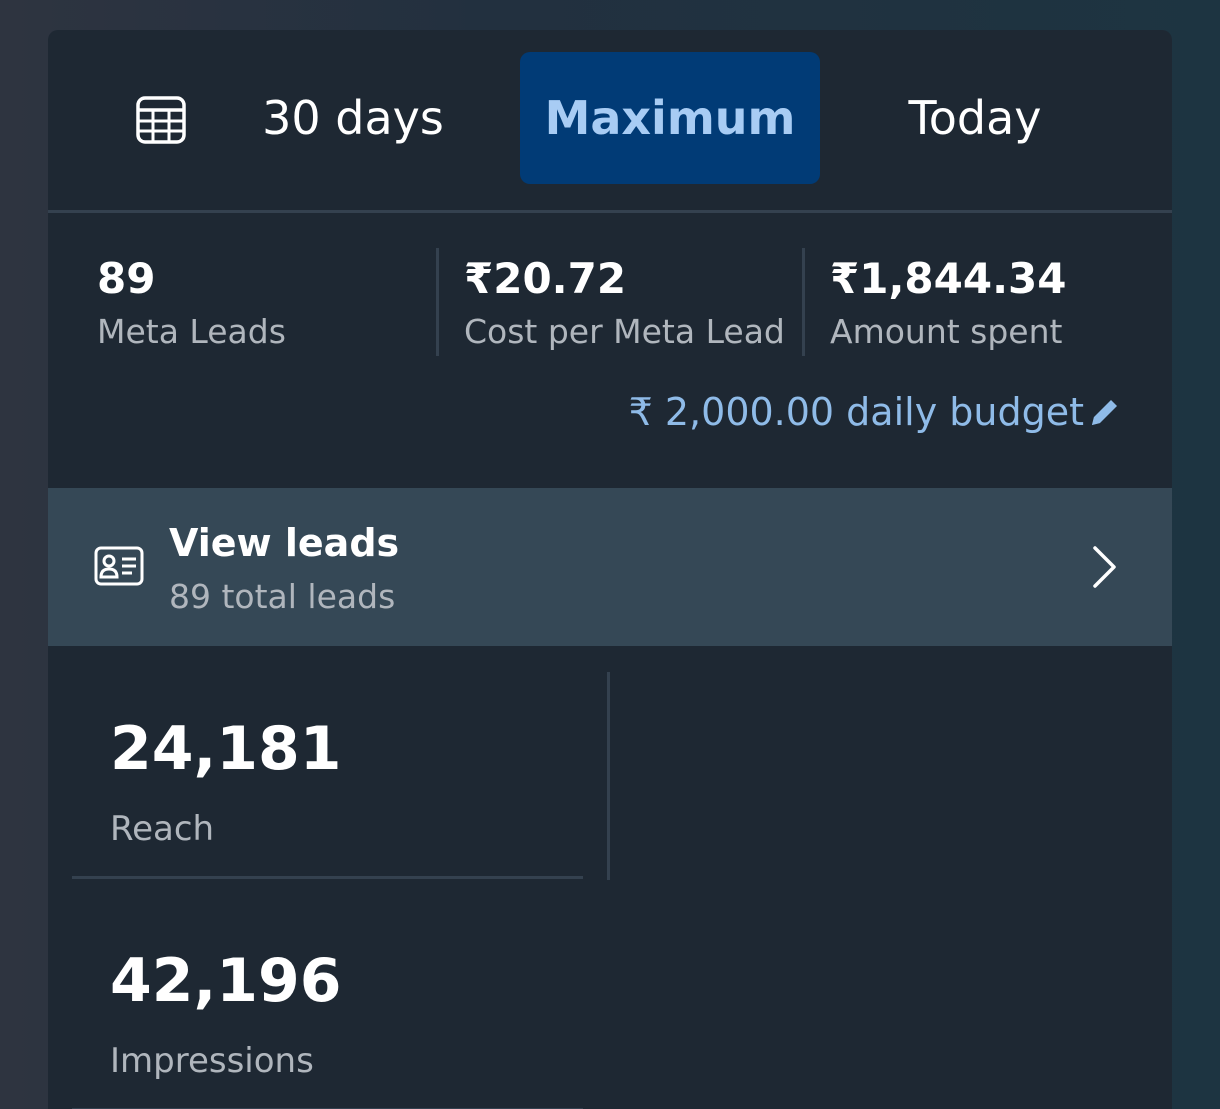 The width and height of the screenshot is (1220, 1109). What do you see at coordinates (610, 567) in the screenshot?
I see `view-leads-row: View leads 89 total leads` at bounding box center [610, 567].